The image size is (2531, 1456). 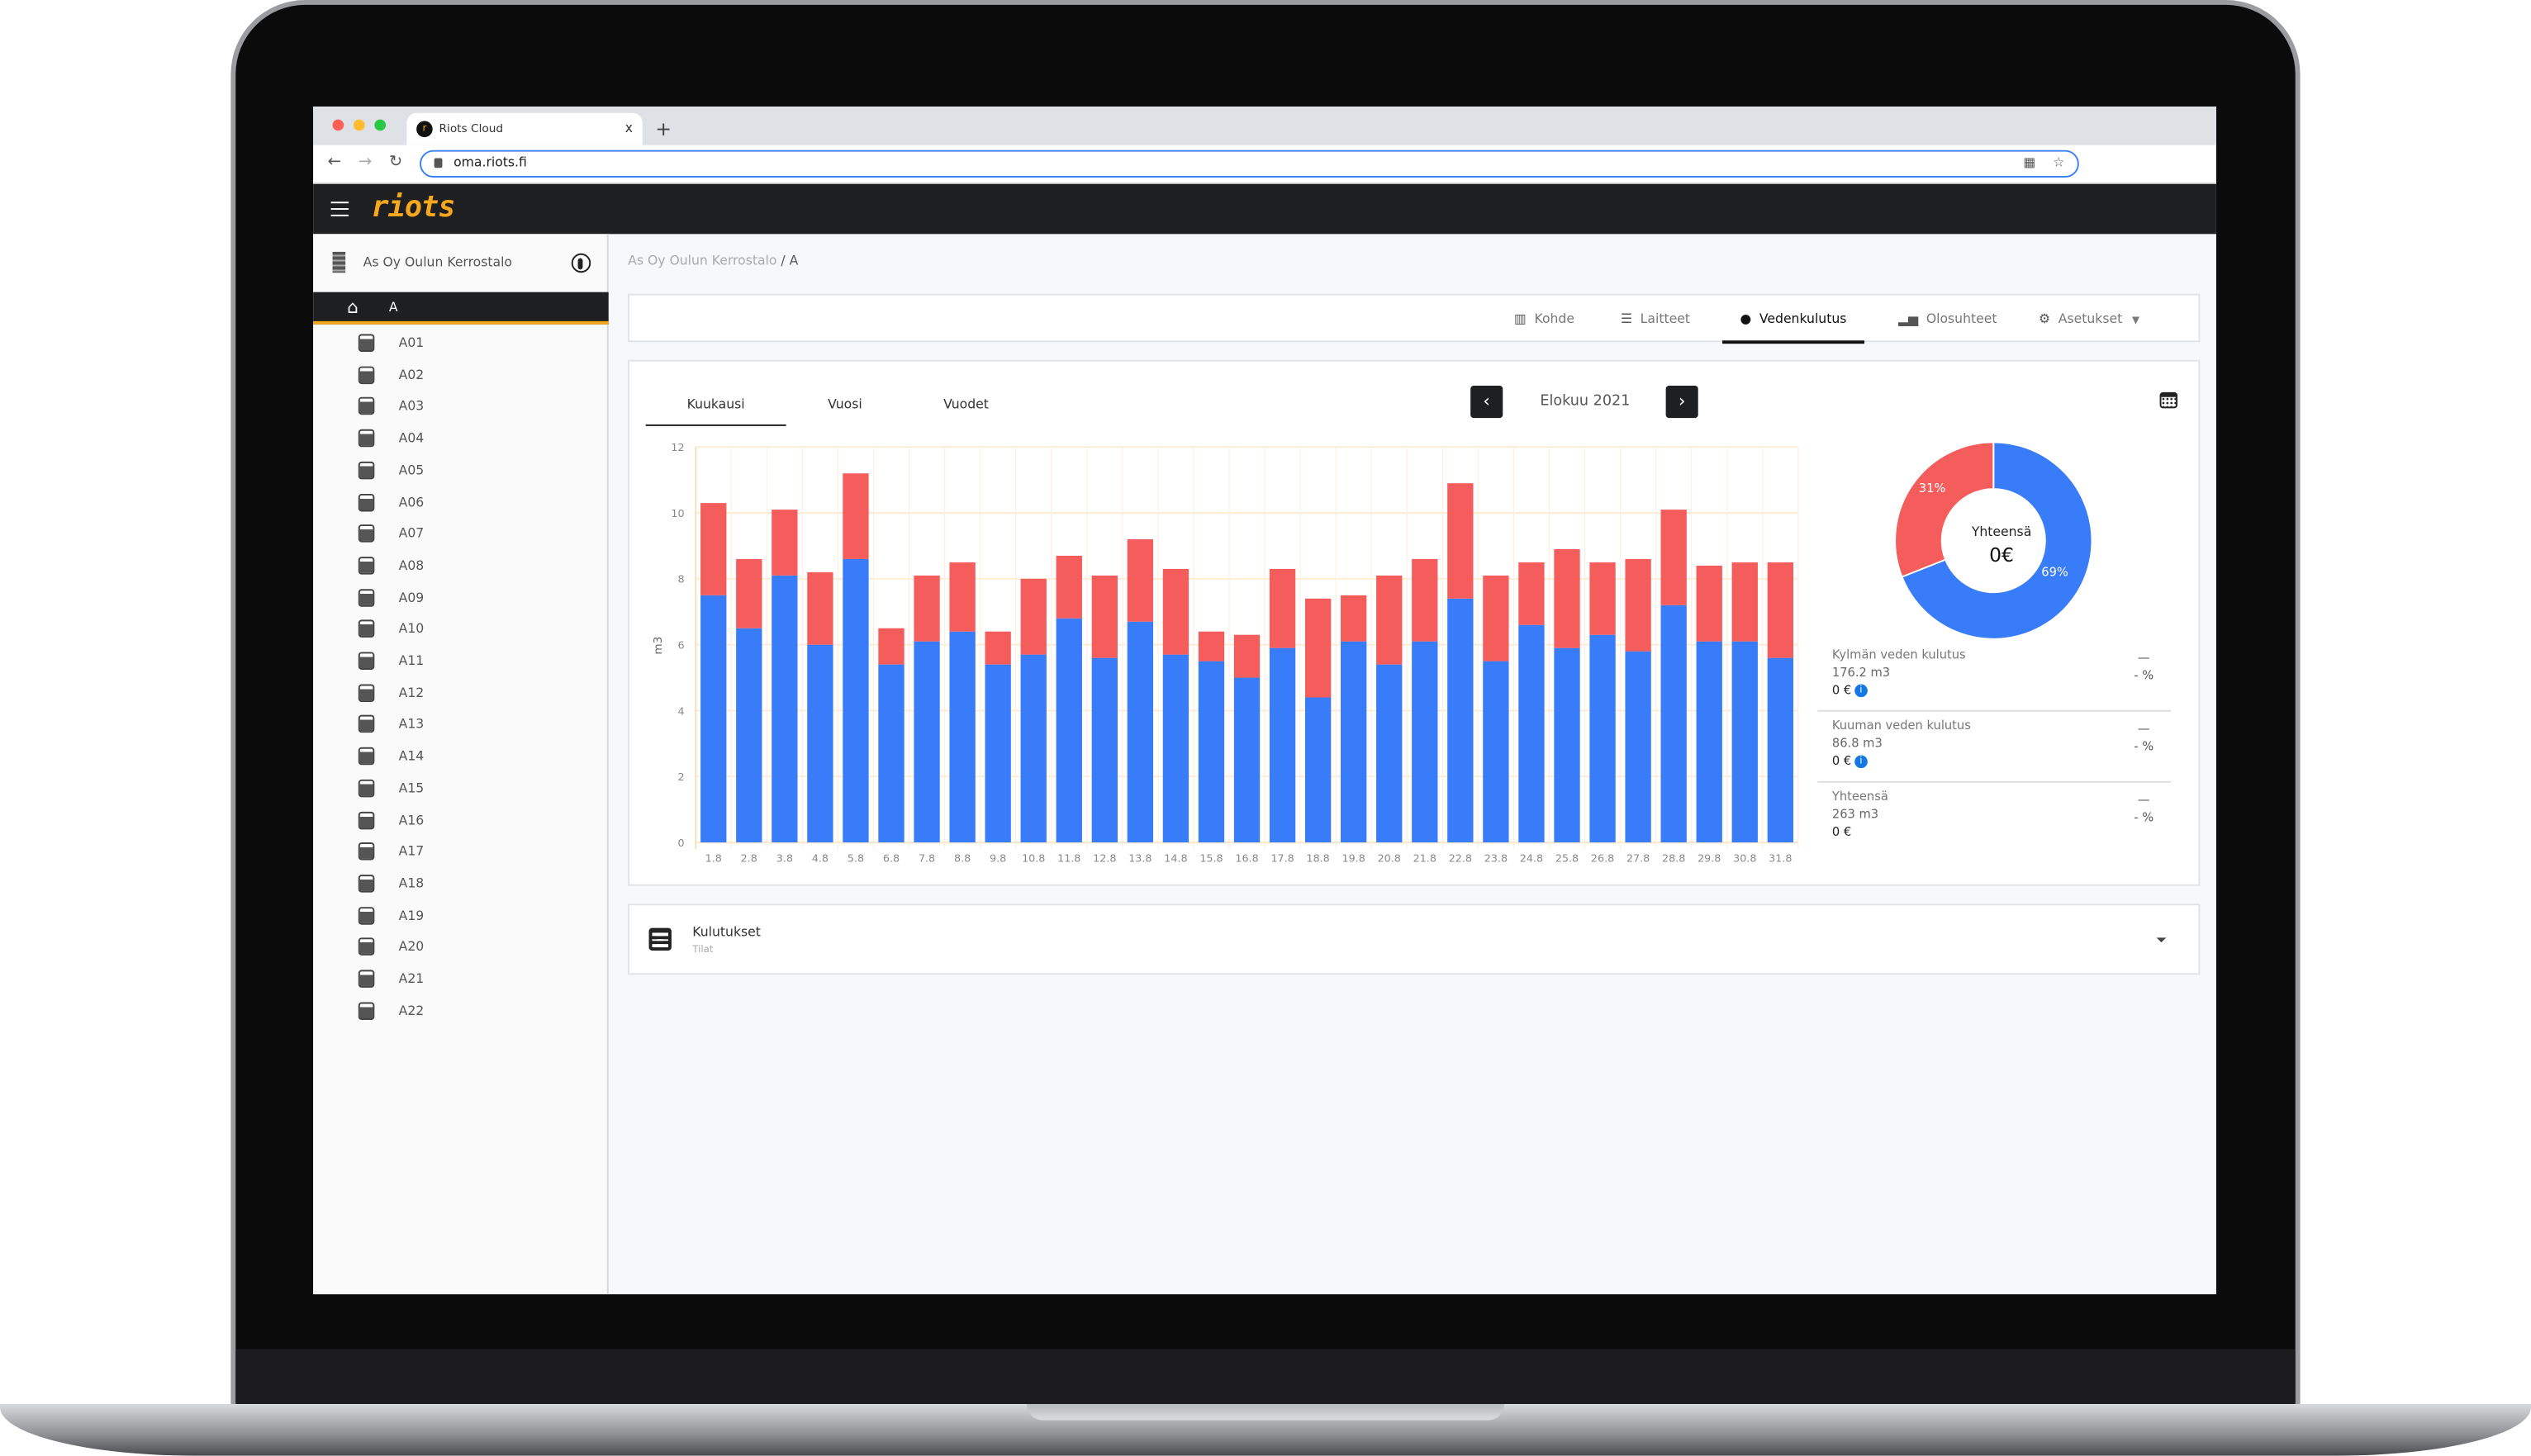 What do you see at coordinates (461, 470) in the screenshot?
I see `sidebar-item-a05: A05` at bounding box center [461, 470].